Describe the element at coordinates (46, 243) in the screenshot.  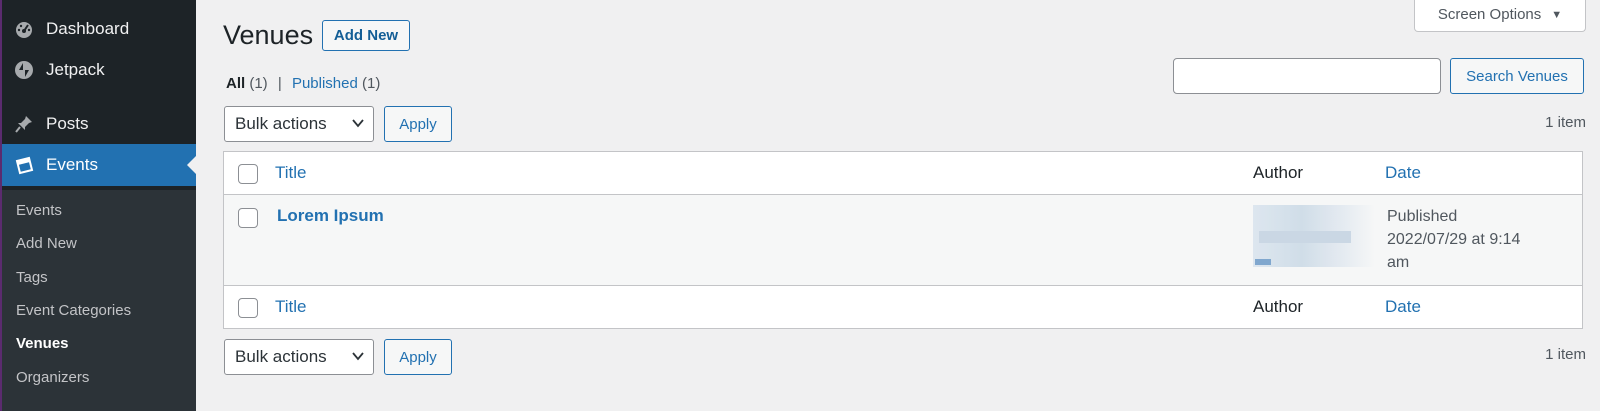
I see `submenu-item-add-new: Add New` at that location.